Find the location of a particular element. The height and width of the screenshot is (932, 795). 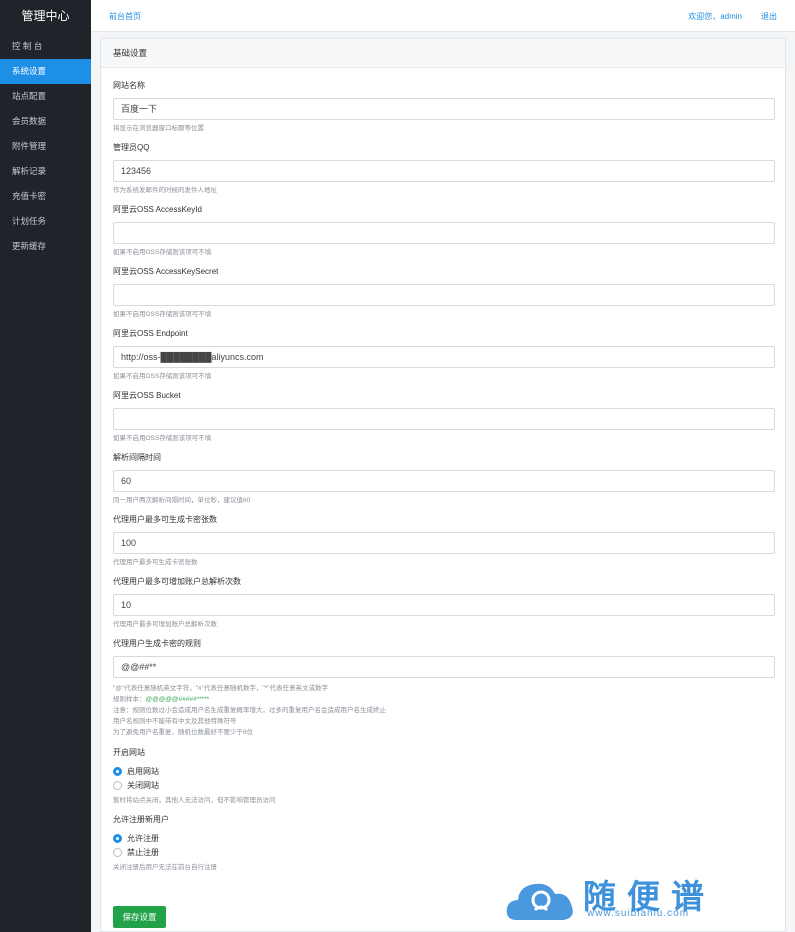

admin-qq-input: 123456 is located at coordinates (444, 171).